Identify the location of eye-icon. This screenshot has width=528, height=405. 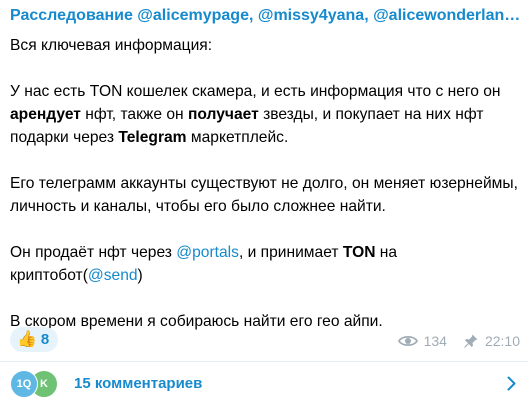
(407, 341).